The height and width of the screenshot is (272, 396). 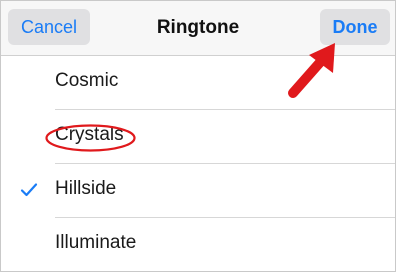 I want to click on ringtone-label: Hillside, so click(x=86, y=188).